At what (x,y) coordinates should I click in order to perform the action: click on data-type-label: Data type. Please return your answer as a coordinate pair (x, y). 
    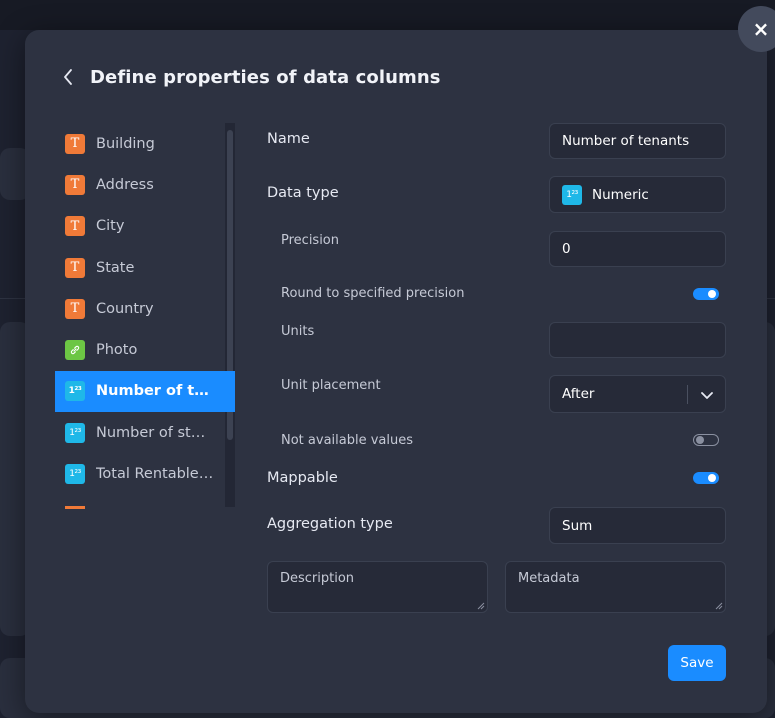
    Looking at the image, I should click on (303, 193).